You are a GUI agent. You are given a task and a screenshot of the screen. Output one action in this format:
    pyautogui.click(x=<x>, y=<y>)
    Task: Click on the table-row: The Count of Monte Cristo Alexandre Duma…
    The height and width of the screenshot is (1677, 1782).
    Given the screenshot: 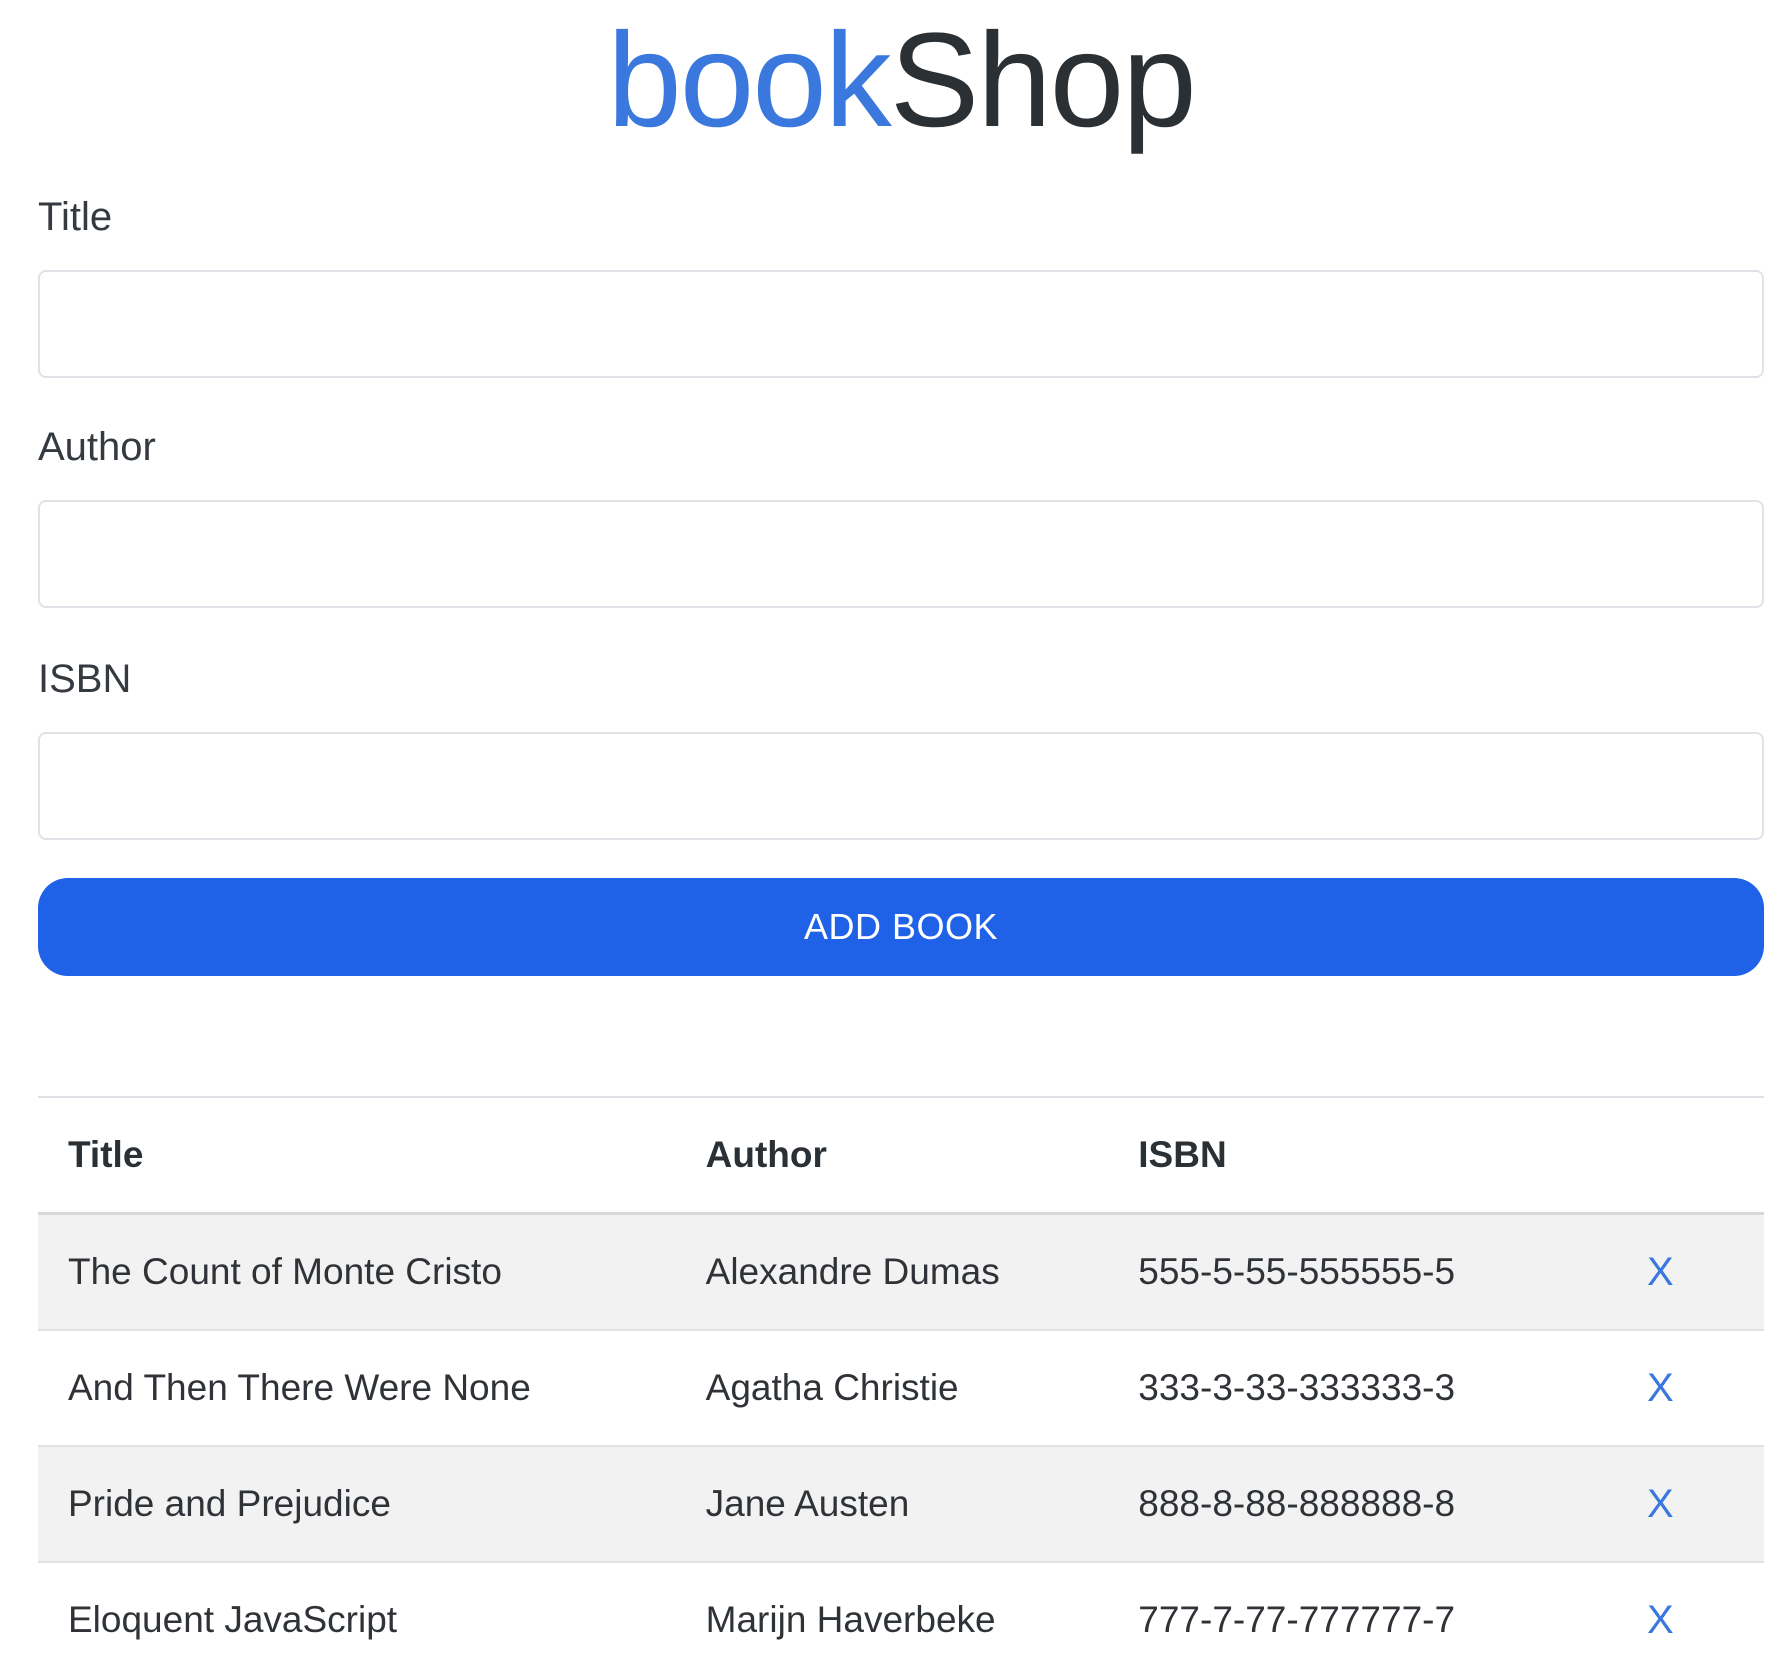 What is the action you would take?
    pyautogui.click(x=901, y=1272)
    